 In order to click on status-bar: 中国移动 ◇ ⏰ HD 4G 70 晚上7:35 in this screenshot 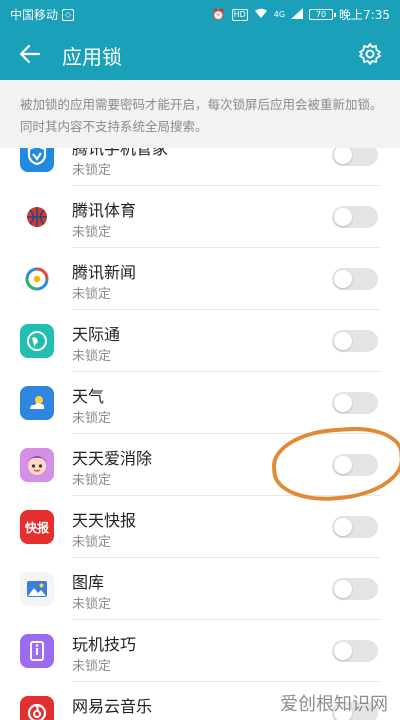, I will do `click(200, 14)`.